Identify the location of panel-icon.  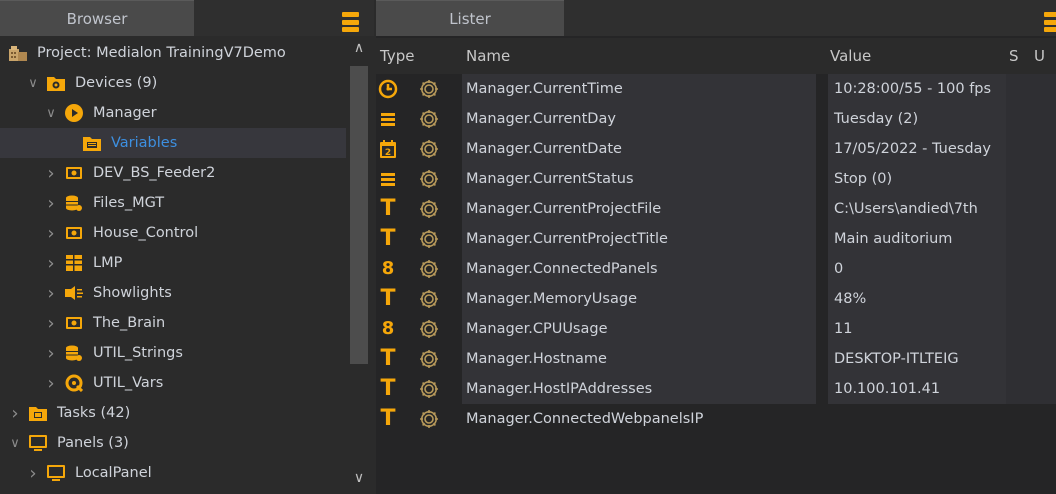
(56, 473).